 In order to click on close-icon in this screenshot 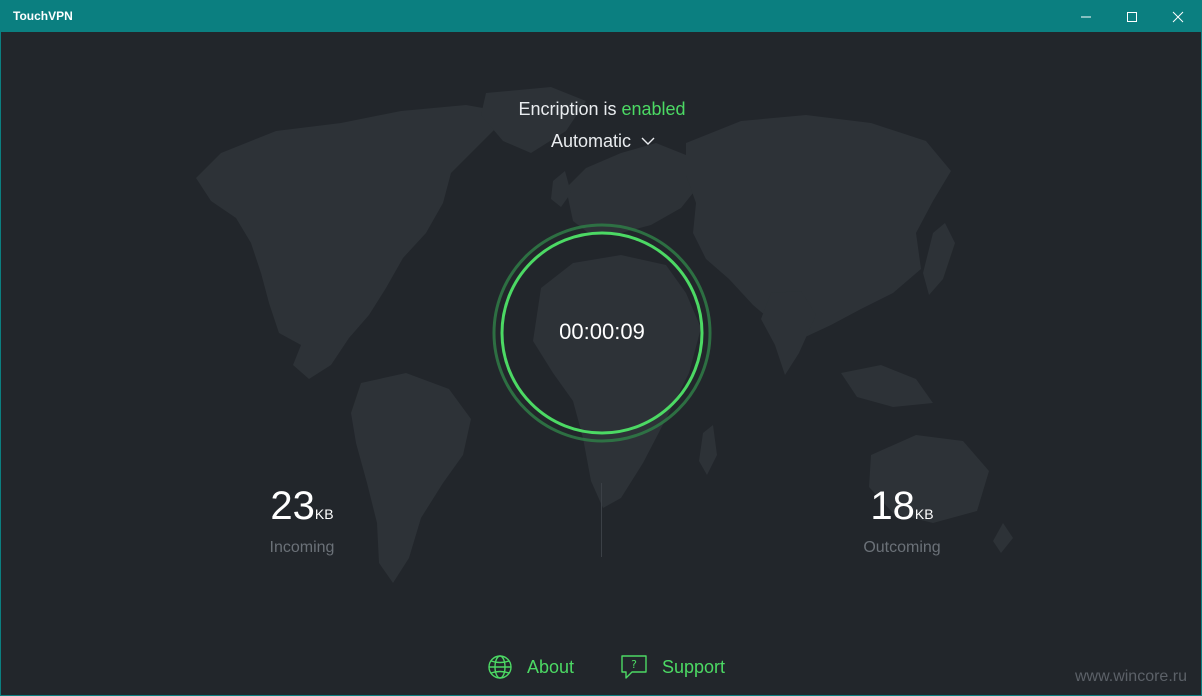, I will do `click(1178, 16)`.